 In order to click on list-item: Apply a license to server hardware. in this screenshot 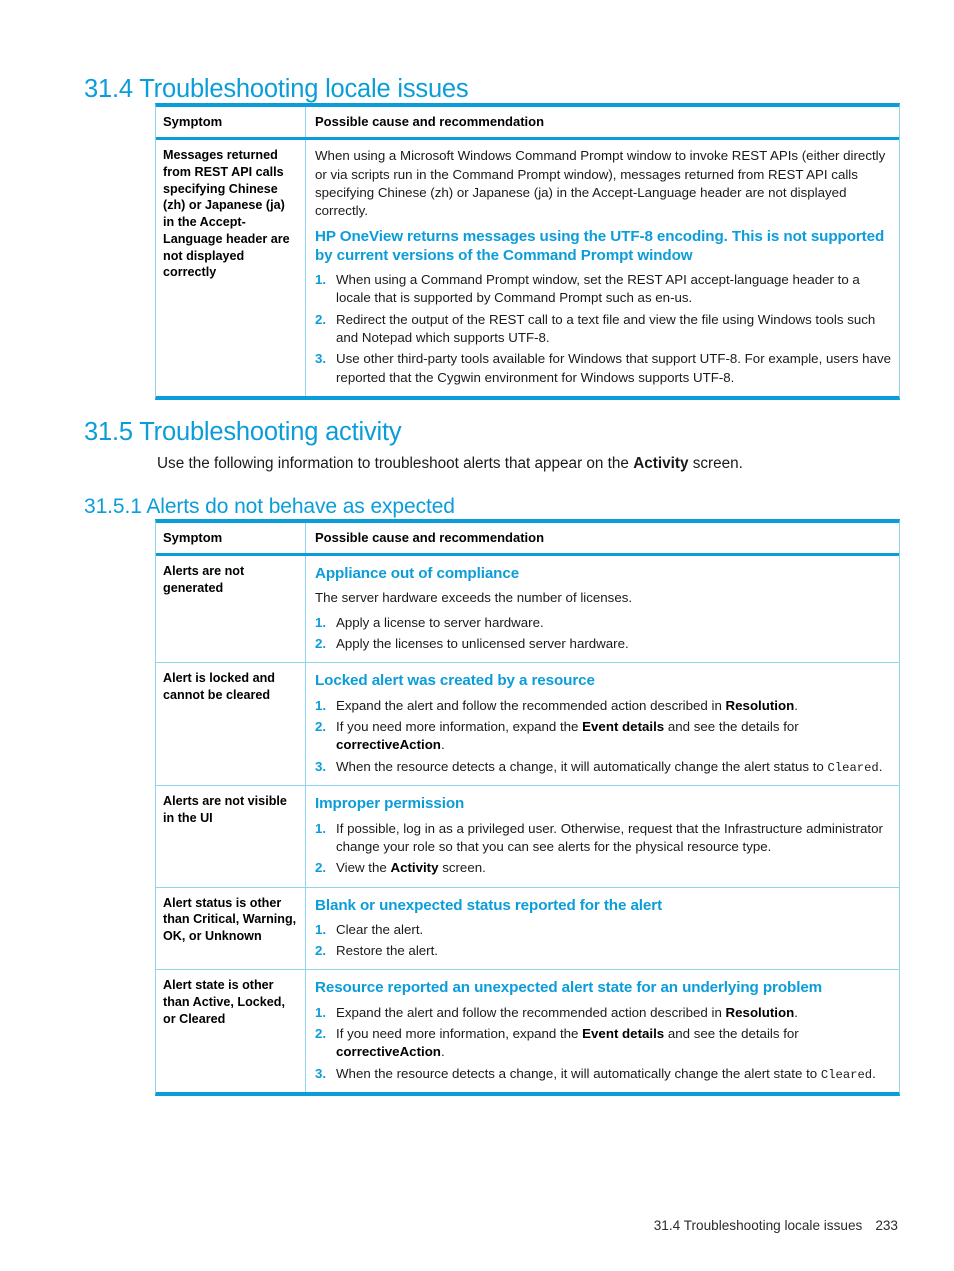, I will do `click(603, 623)`.